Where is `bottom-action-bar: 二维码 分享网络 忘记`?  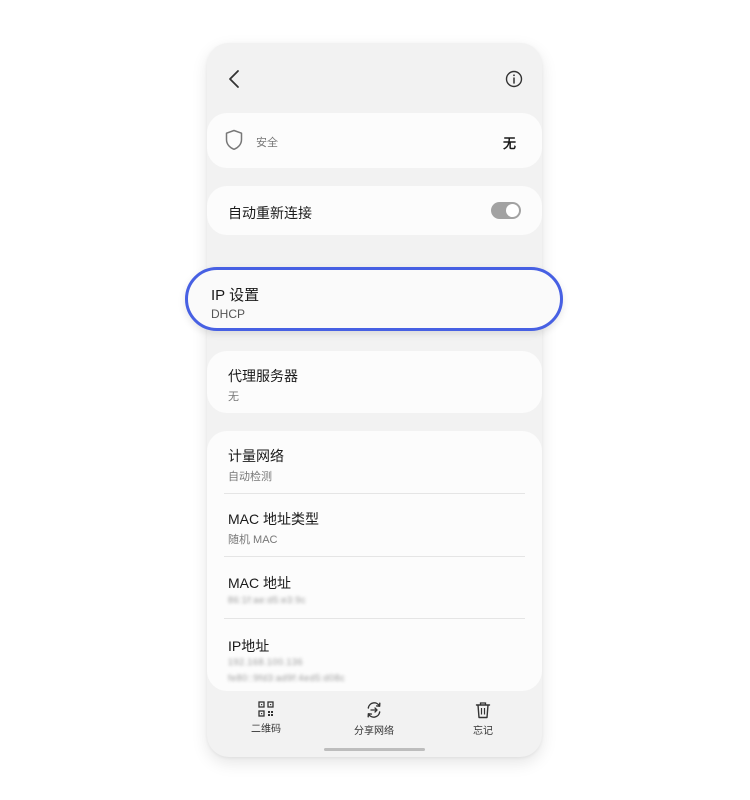 bottom-action-bar: 二维码 分享网络 忘记 is located at coordinates (374, 725).